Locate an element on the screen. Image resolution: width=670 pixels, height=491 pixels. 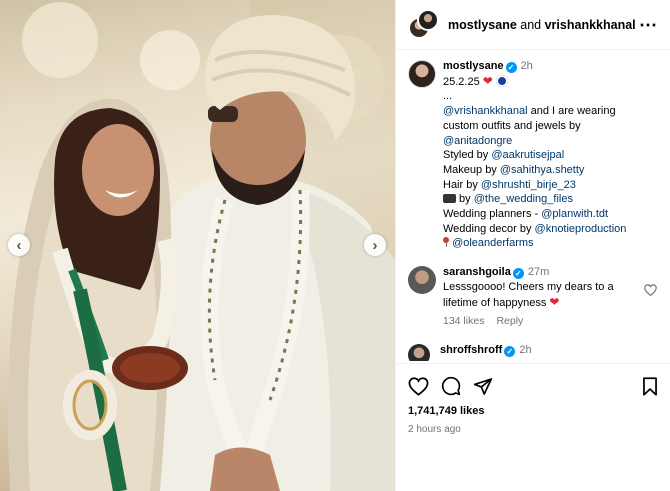
mention-link: @knotieproduction is located at coordinates (581, 229).